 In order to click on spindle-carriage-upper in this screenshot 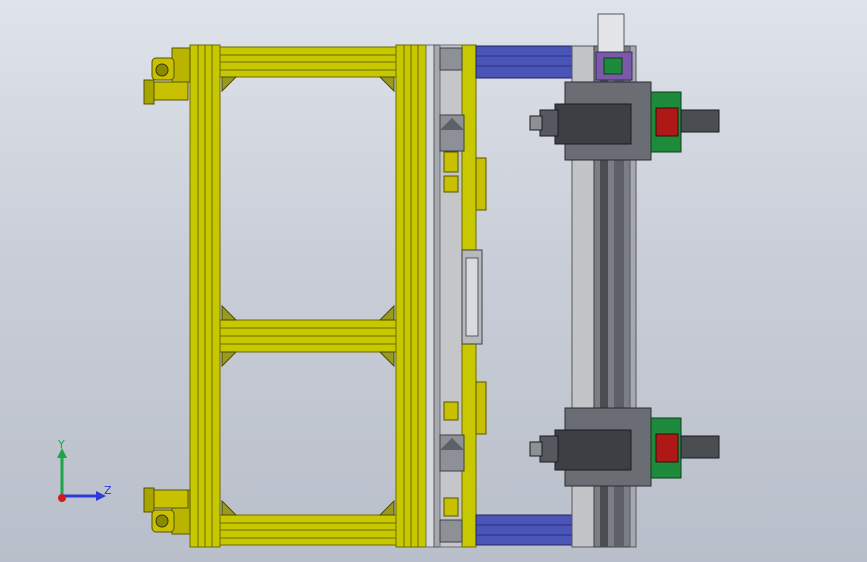, I will do `click(624, 121)`.